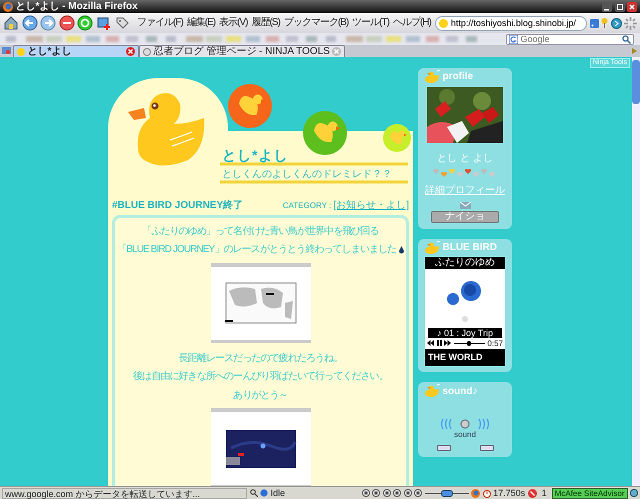 Image resolution: width=640 pixels, height=499 pixels. What do you see at coordinates (465, 424) in the screenshot?
I see `speaker-icon` at bounding box center [465, 424].